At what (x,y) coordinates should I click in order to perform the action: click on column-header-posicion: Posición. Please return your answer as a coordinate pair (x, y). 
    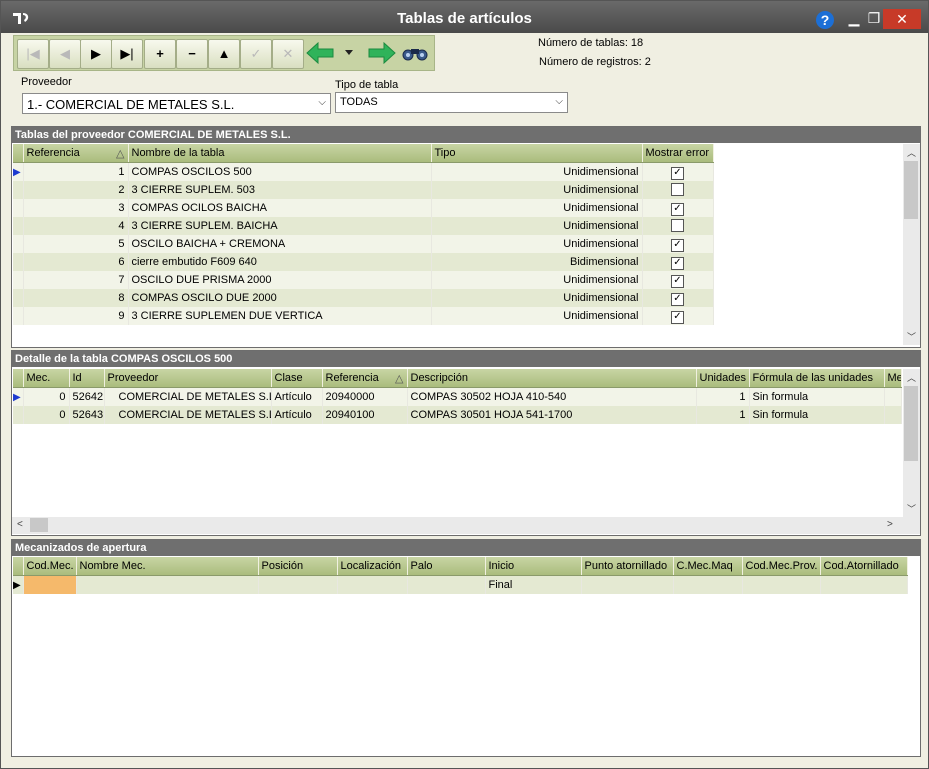
    Looking at the image, I should click on (298, 566).